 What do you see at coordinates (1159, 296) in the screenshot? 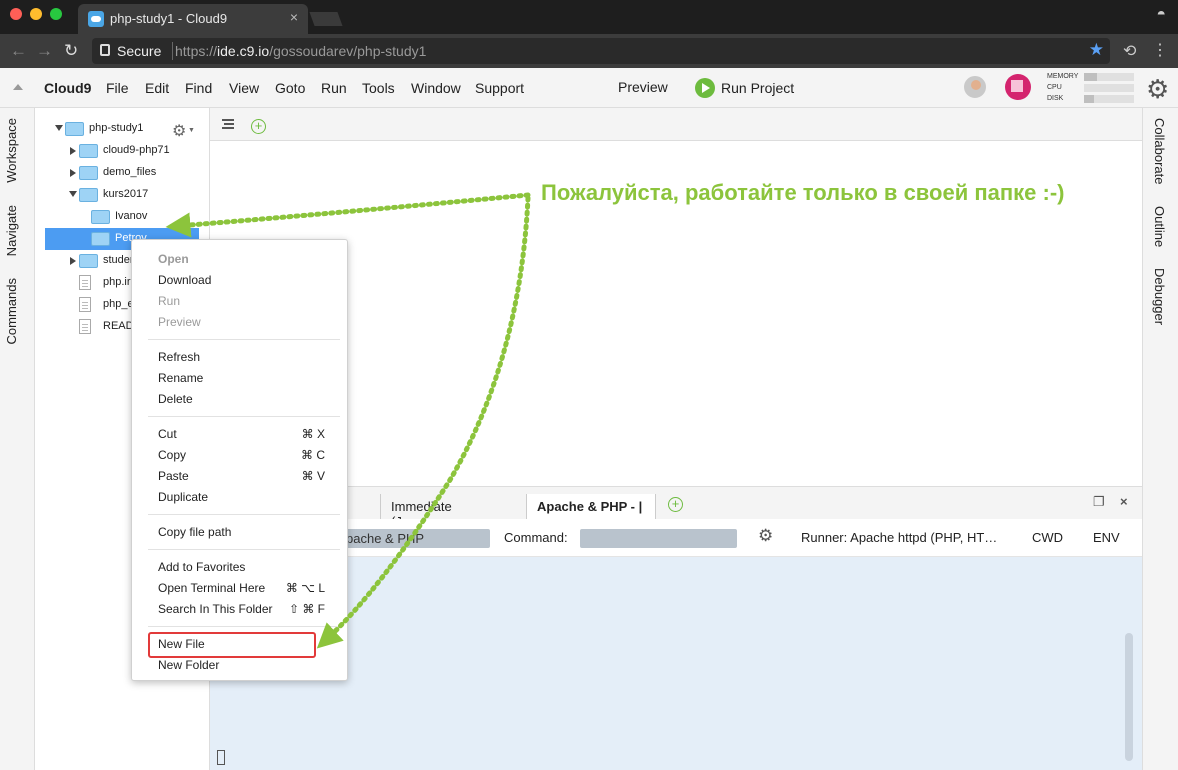
I see `tab-debugger: Debugger` at bounding box center [1159, 296].